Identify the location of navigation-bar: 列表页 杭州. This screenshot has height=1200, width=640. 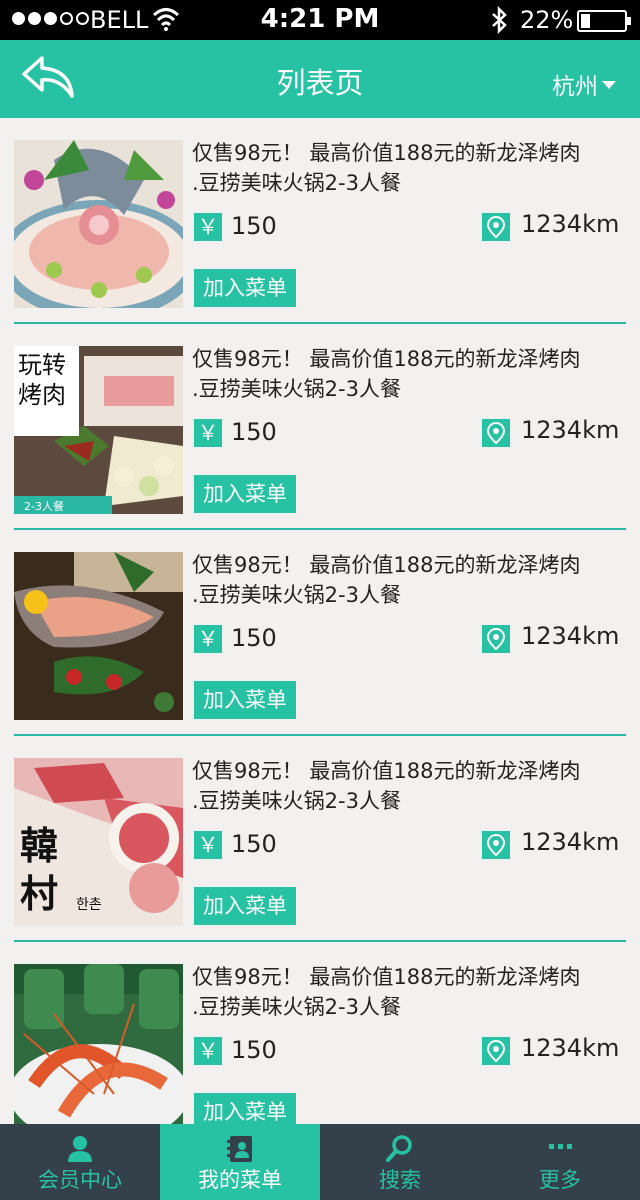
(320, 79).